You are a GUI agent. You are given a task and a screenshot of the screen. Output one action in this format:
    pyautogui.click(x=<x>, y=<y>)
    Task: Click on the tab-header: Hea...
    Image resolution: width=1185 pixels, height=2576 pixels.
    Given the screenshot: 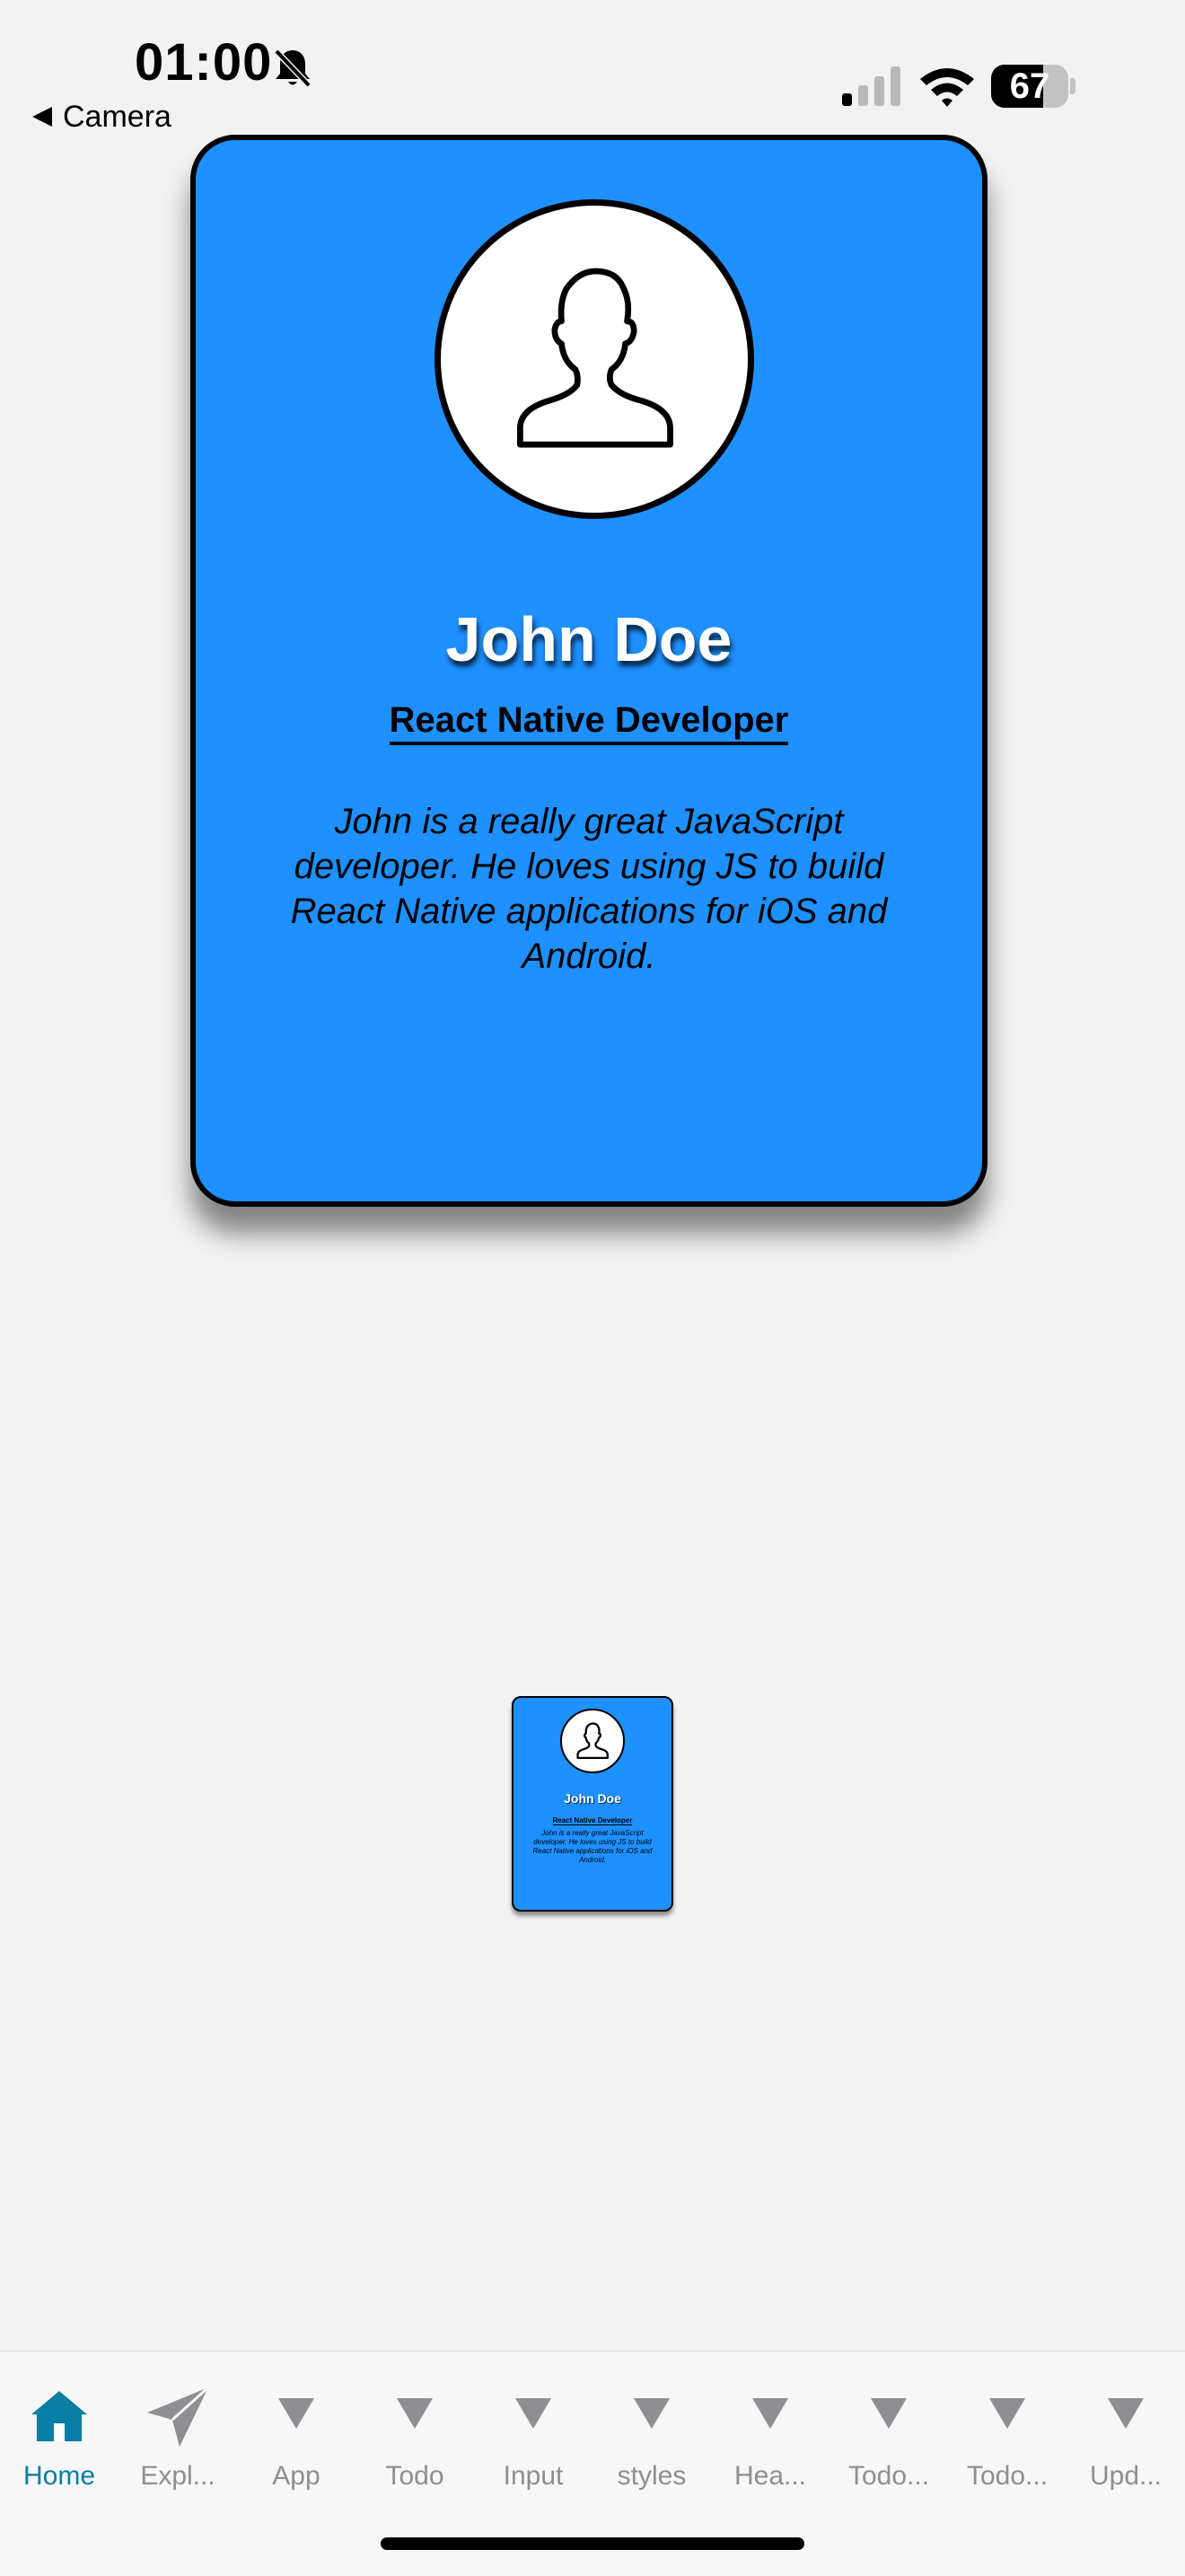 What is the action you would take?
    pyautogui.click(x=770, y=2432)
    